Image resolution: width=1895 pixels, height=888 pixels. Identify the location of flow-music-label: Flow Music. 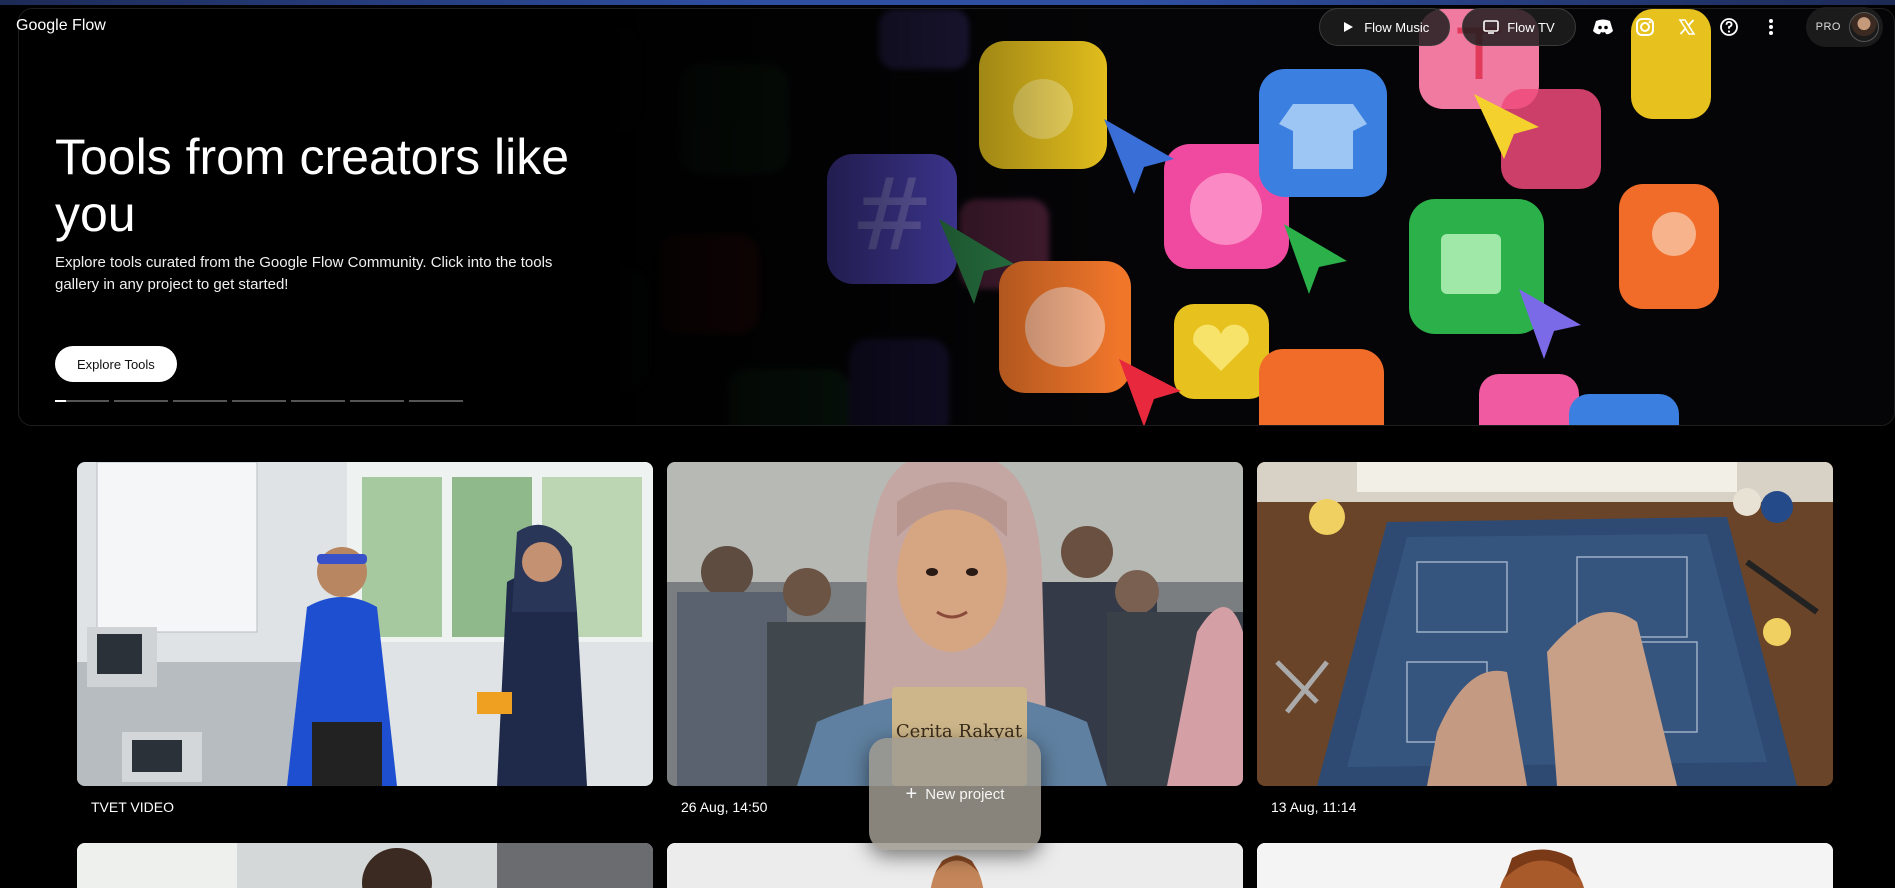
(1397, 27).